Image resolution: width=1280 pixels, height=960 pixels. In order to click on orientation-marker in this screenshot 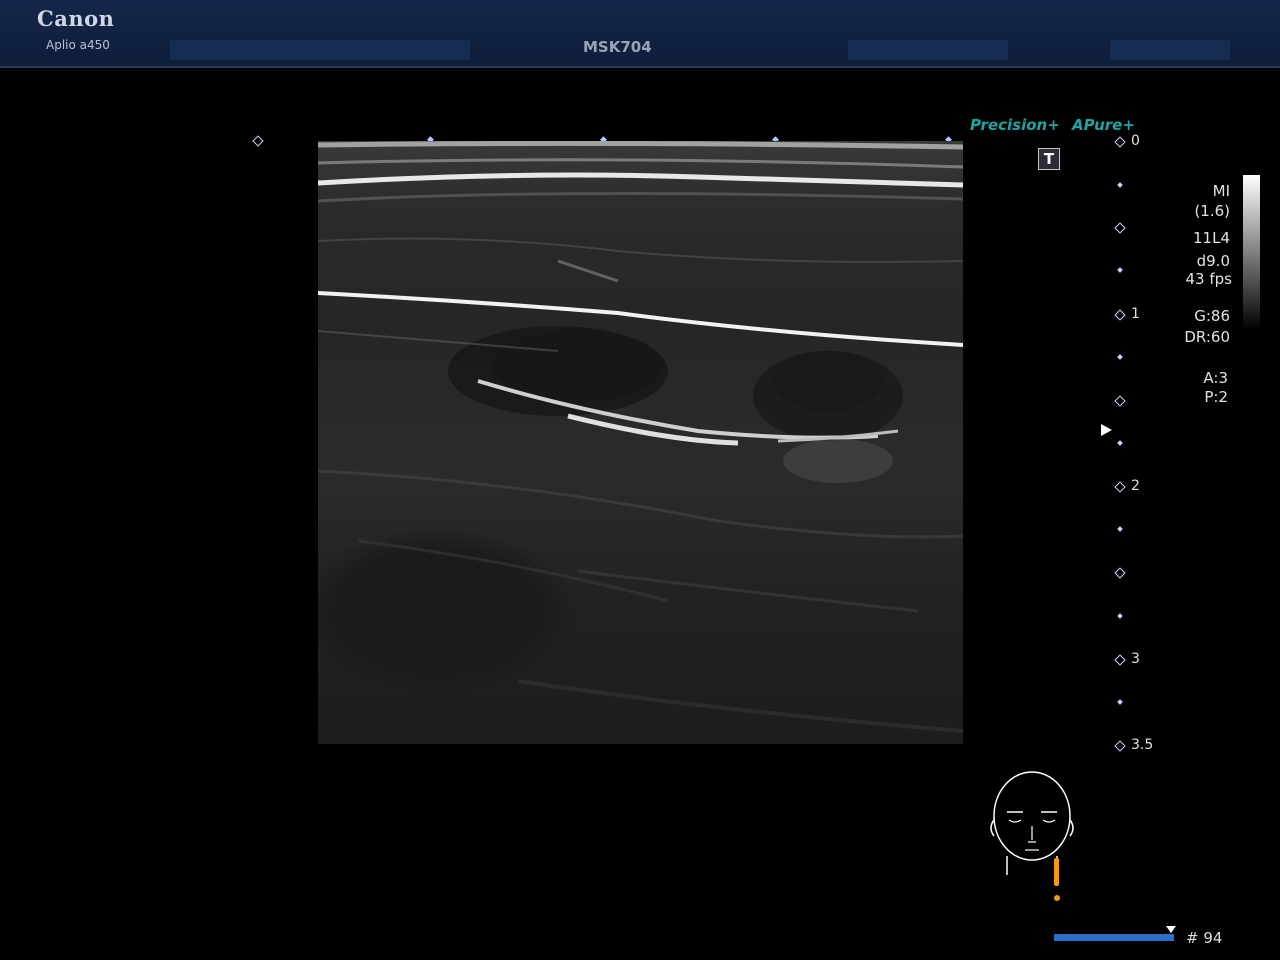, I will do `click(258, 141)`.